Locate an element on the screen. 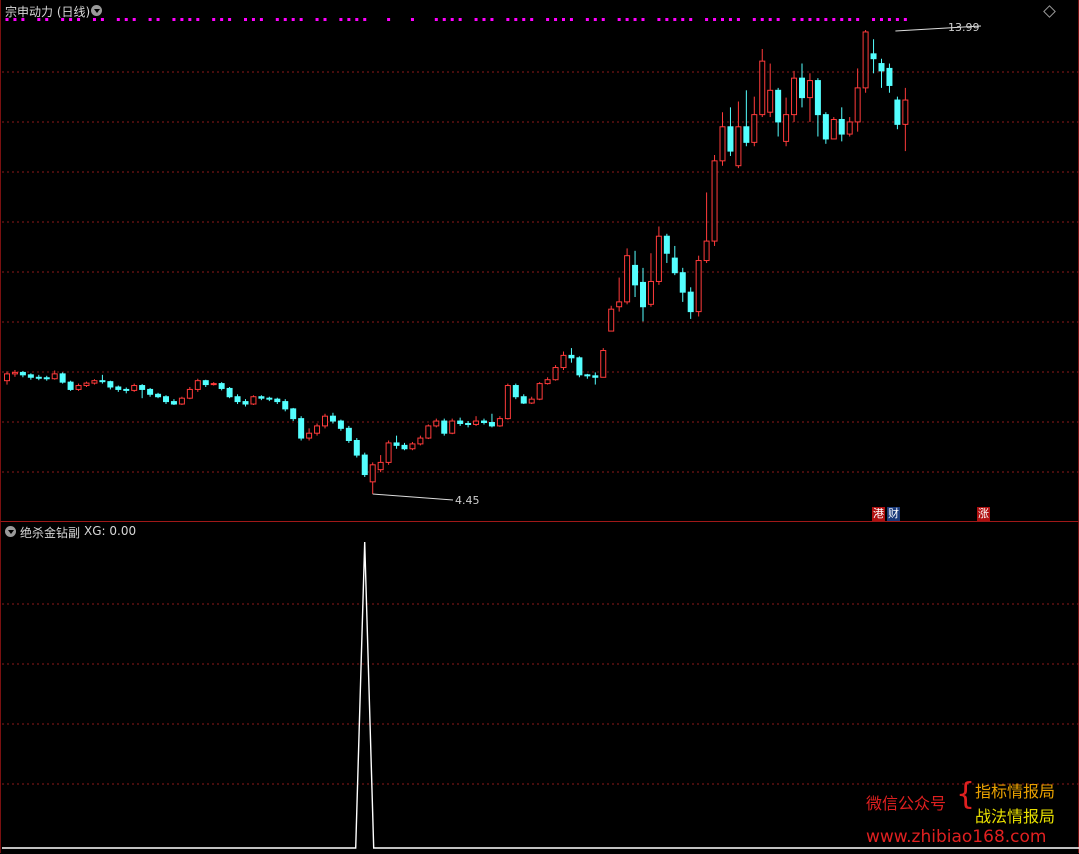 This screenshot has width=1079, height=854. main-panel-dropdown-icon is located at coordinates (96, 10).